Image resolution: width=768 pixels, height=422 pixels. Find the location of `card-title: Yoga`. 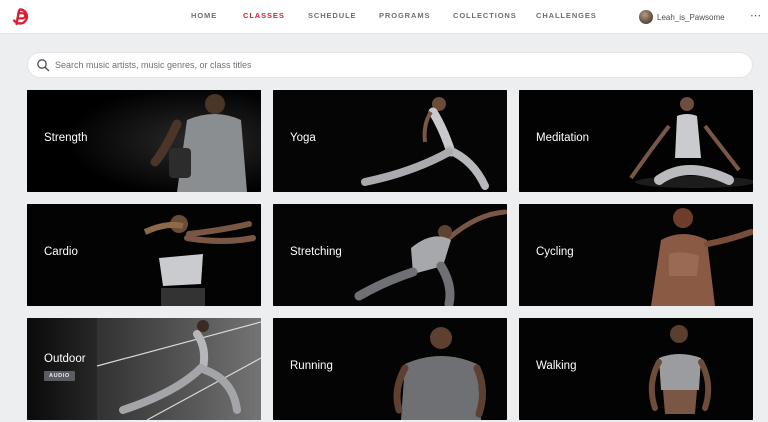

card-title: Yoga is located at coordinates (303, 138).